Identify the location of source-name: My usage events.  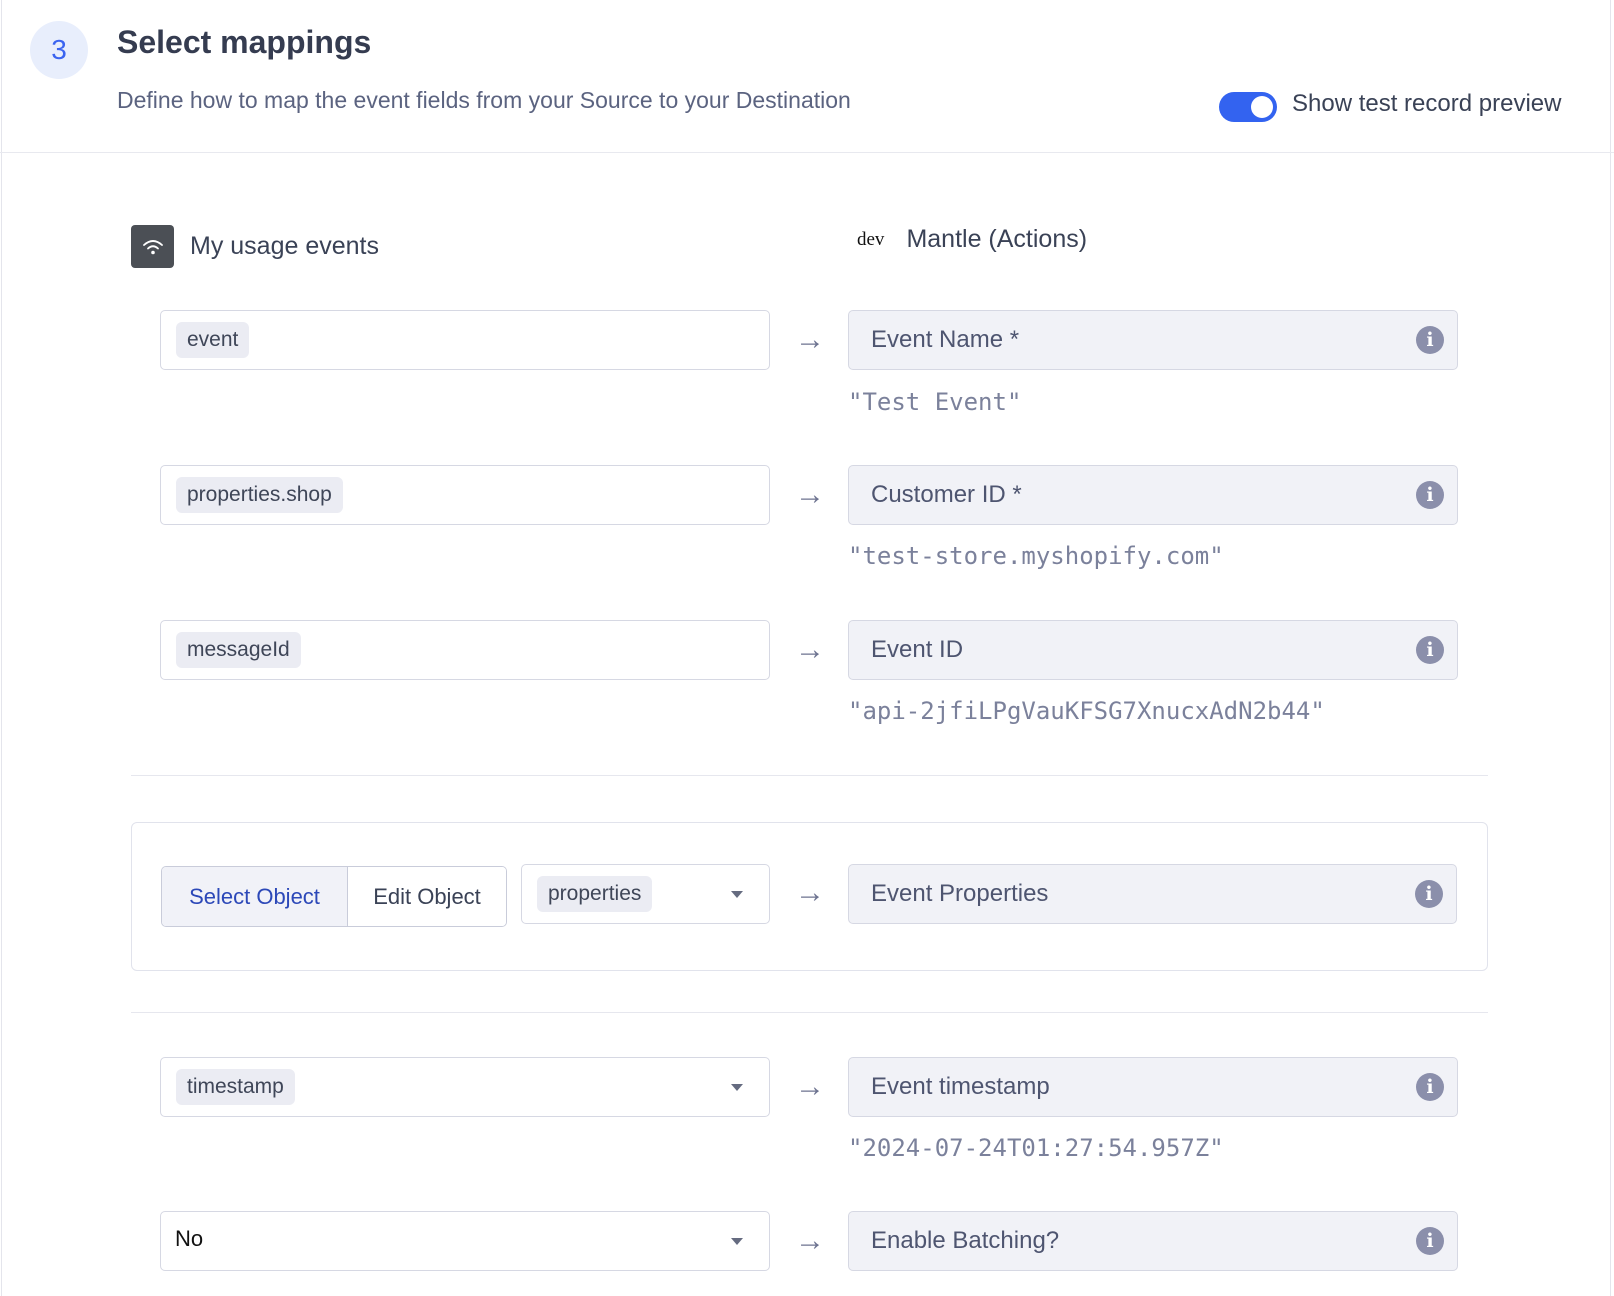
(284, 246).